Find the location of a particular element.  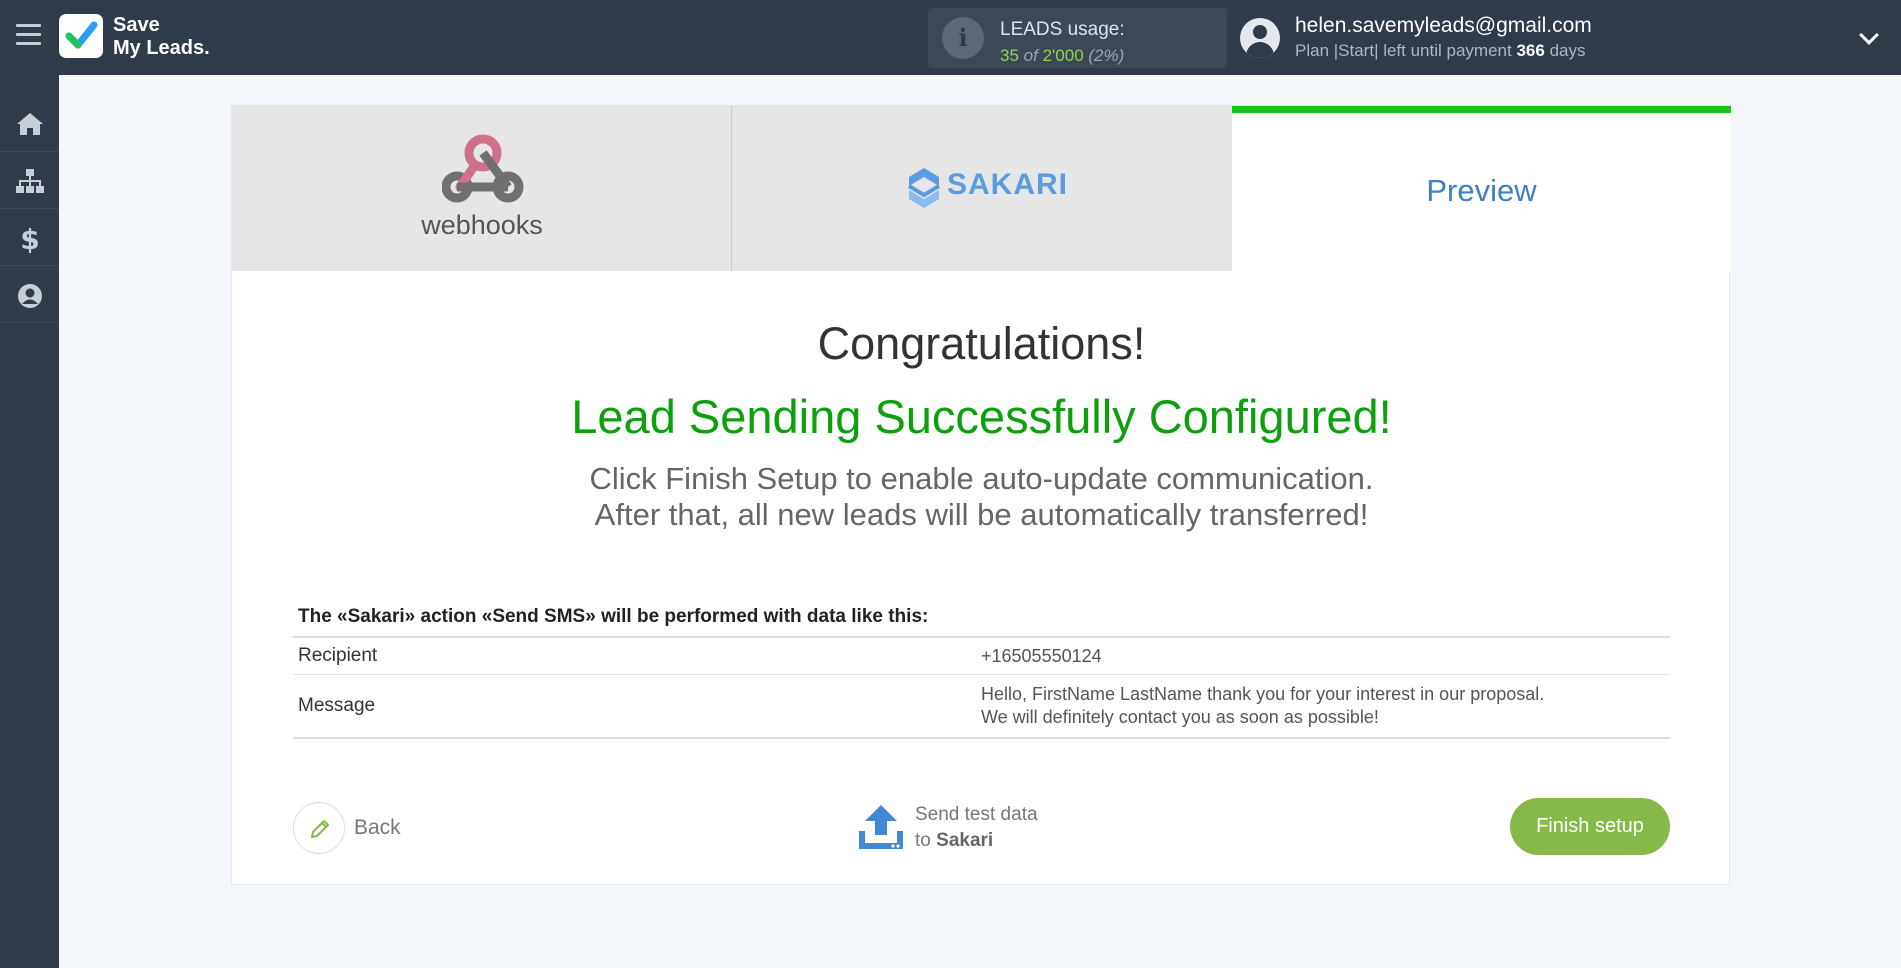

table-row: Recipient +16505550124 is located at coordinates (981, 656).